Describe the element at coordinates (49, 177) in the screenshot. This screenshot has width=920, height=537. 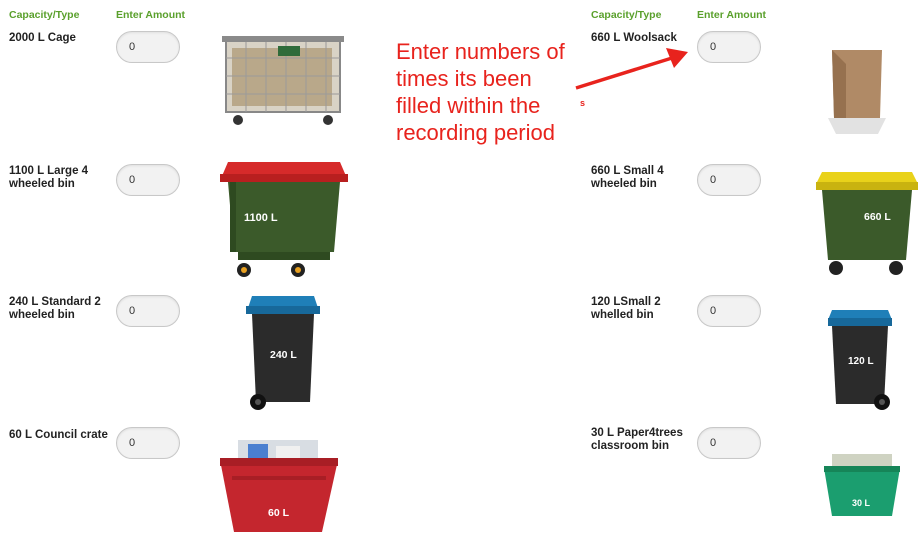
I see `item-label-1100l-bin: 1100 L Large 4 wheeled bin` at that location.